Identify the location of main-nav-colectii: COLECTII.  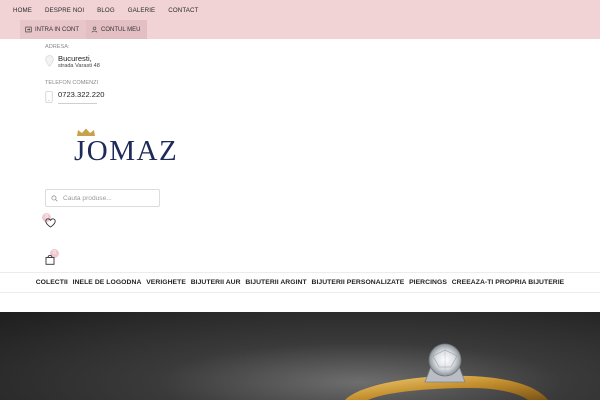
(52, 282).